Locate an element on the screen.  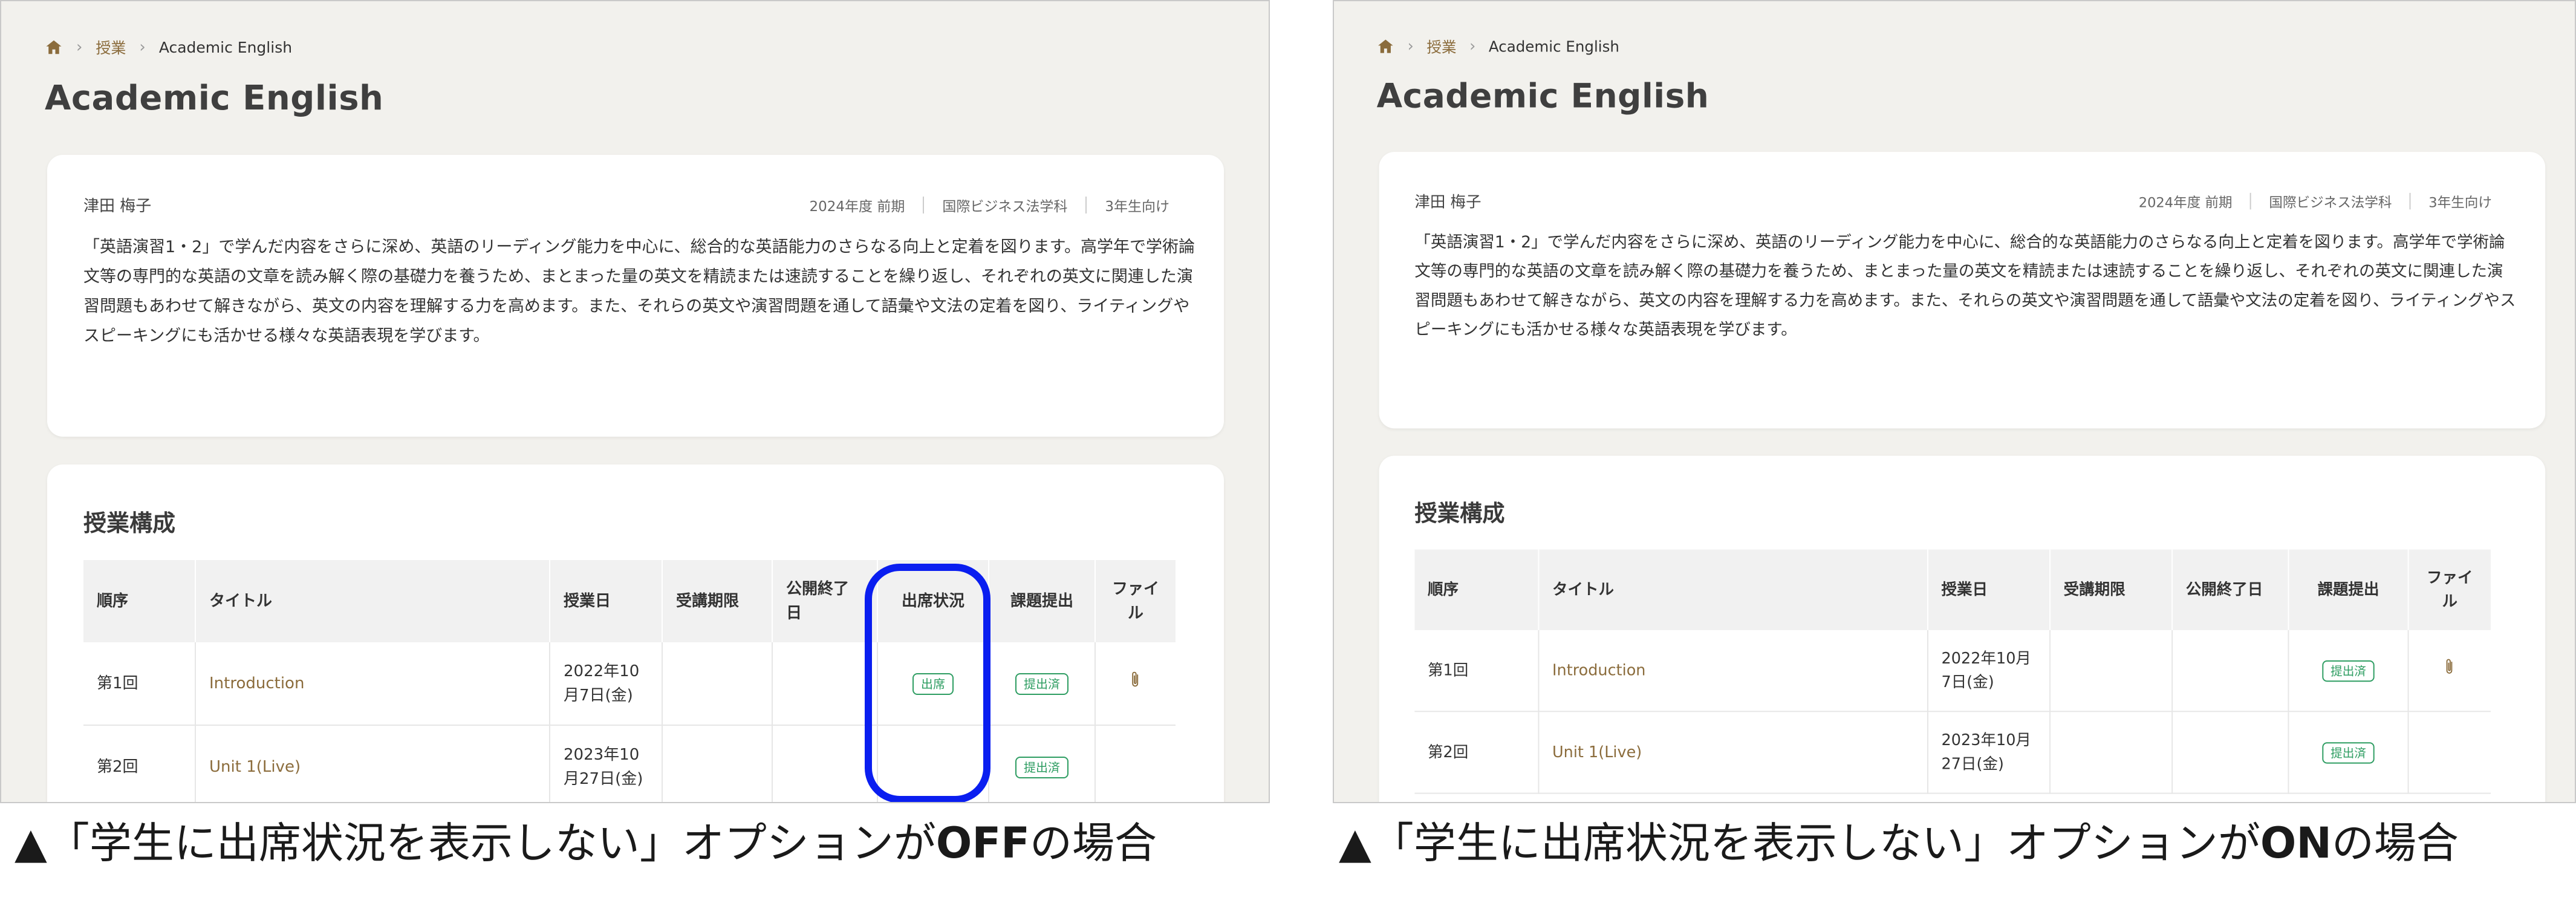
table-header-row: 順序 タイトル 授業日 受講期限 公開終了日 出席状況 課題提出 ファイル is located at coordinates (630, 601).